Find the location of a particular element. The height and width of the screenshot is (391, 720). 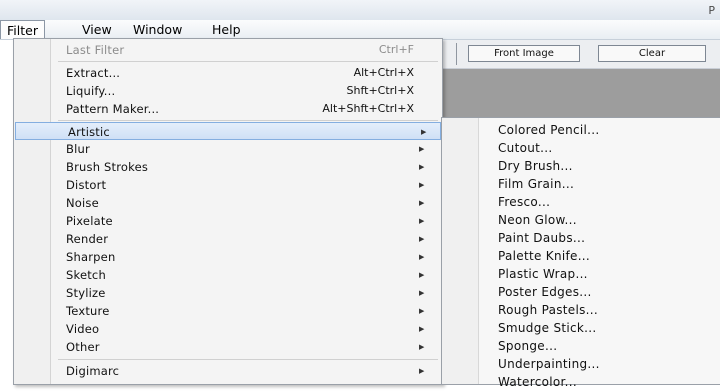

title-bar: P is located at coordinates (360, 10).